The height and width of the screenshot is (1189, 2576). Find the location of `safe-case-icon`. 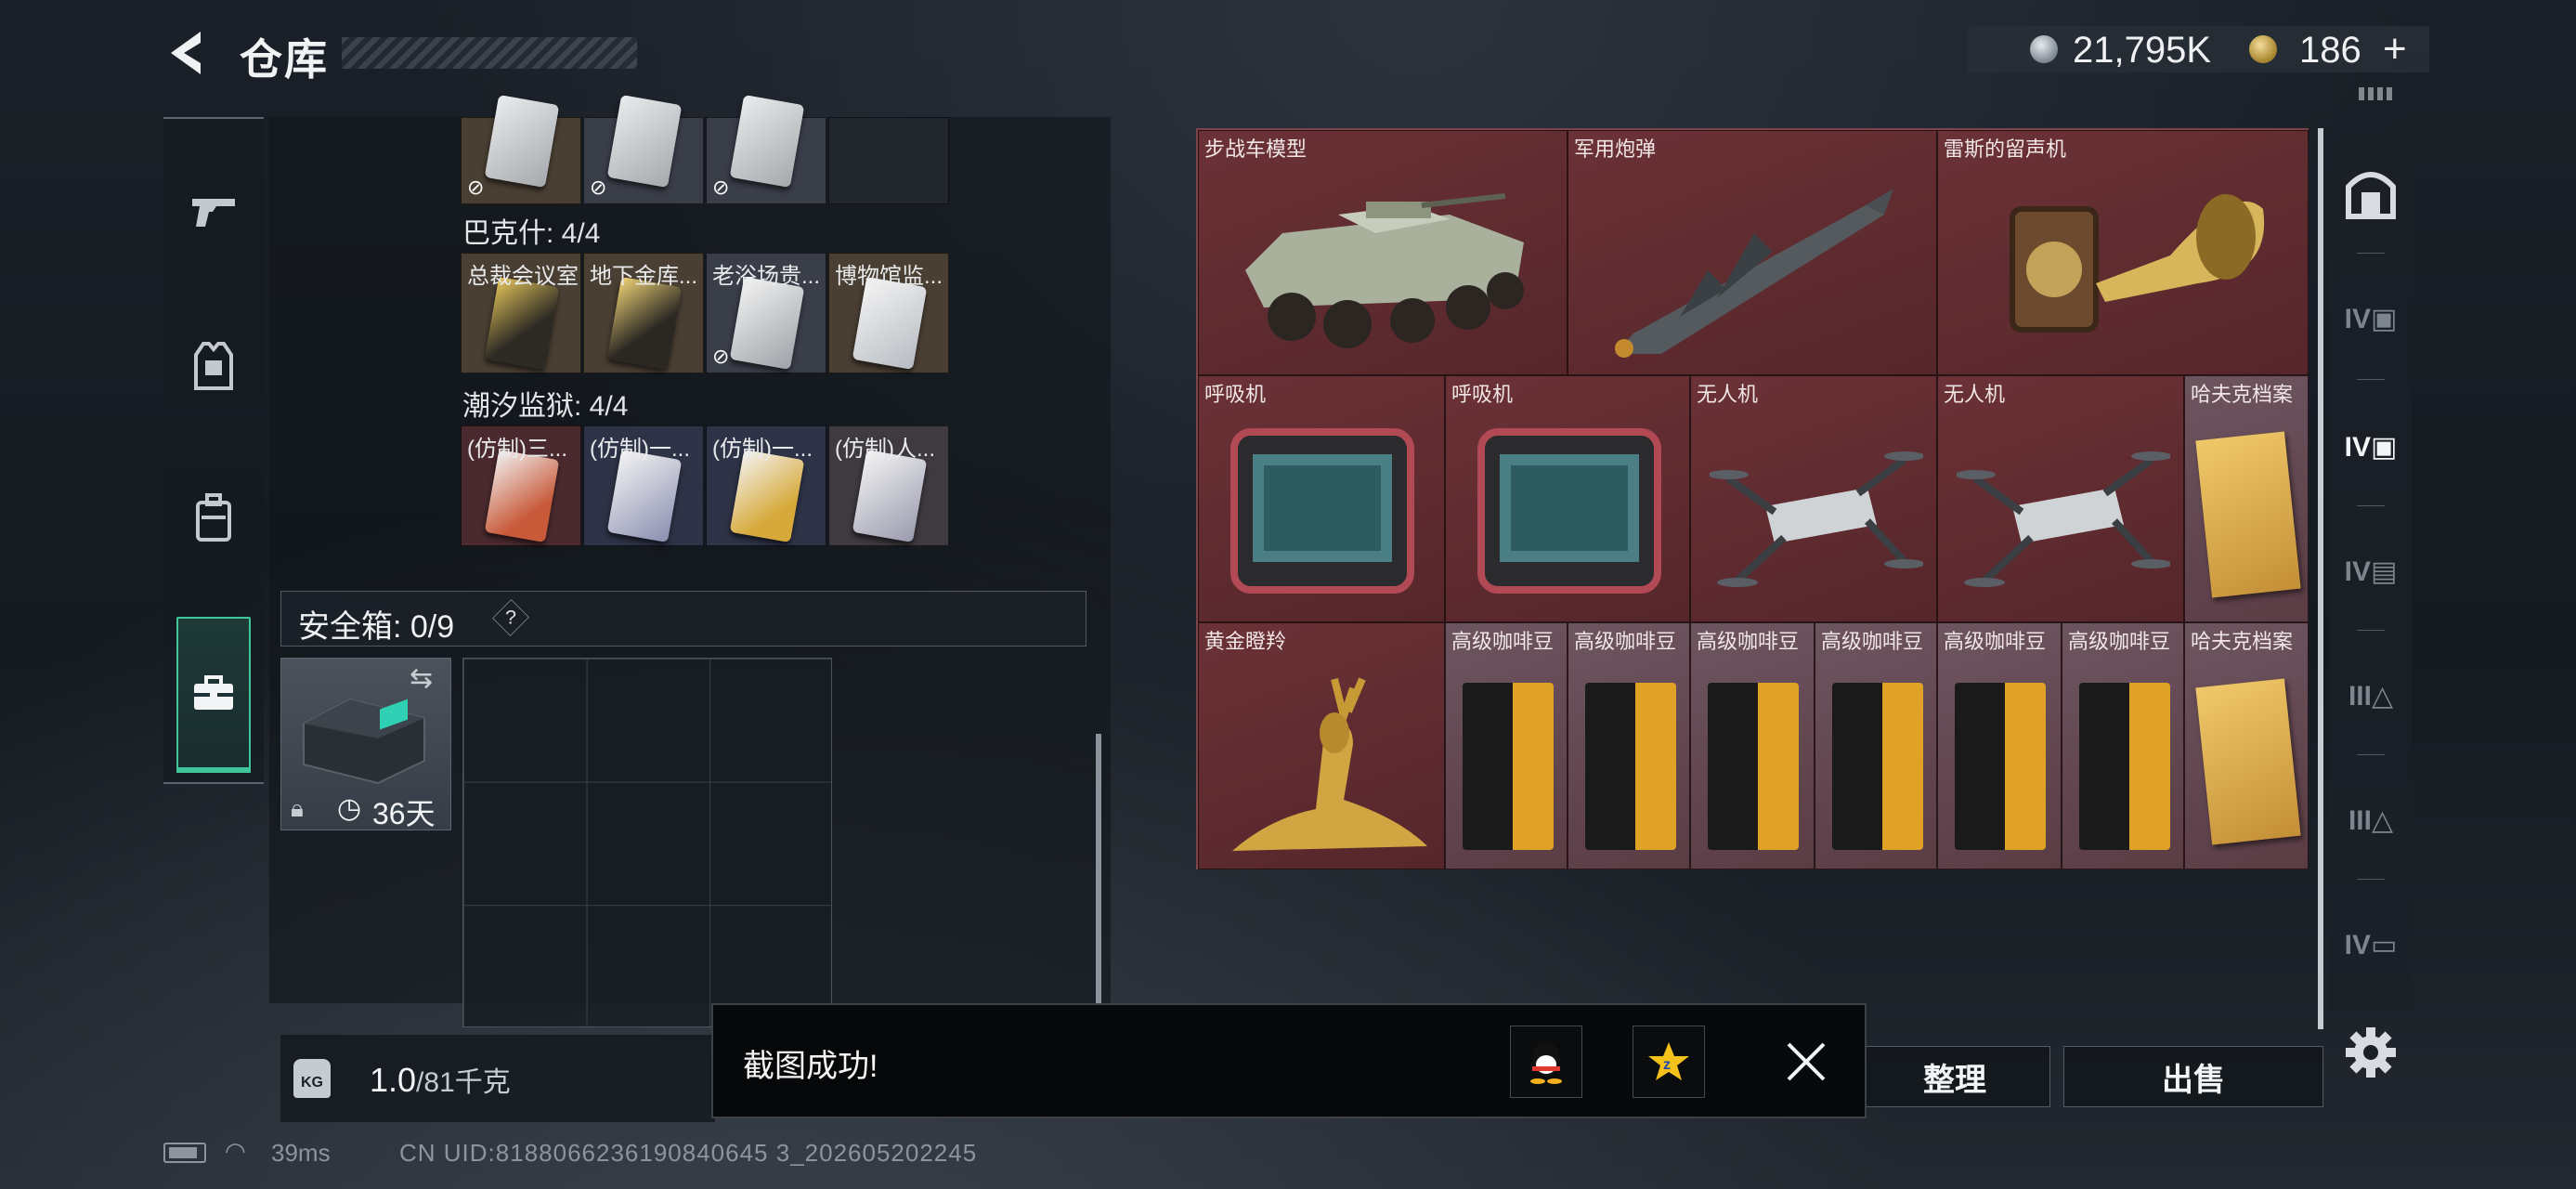

safe-case-icon is located at coordinates (364, 741).